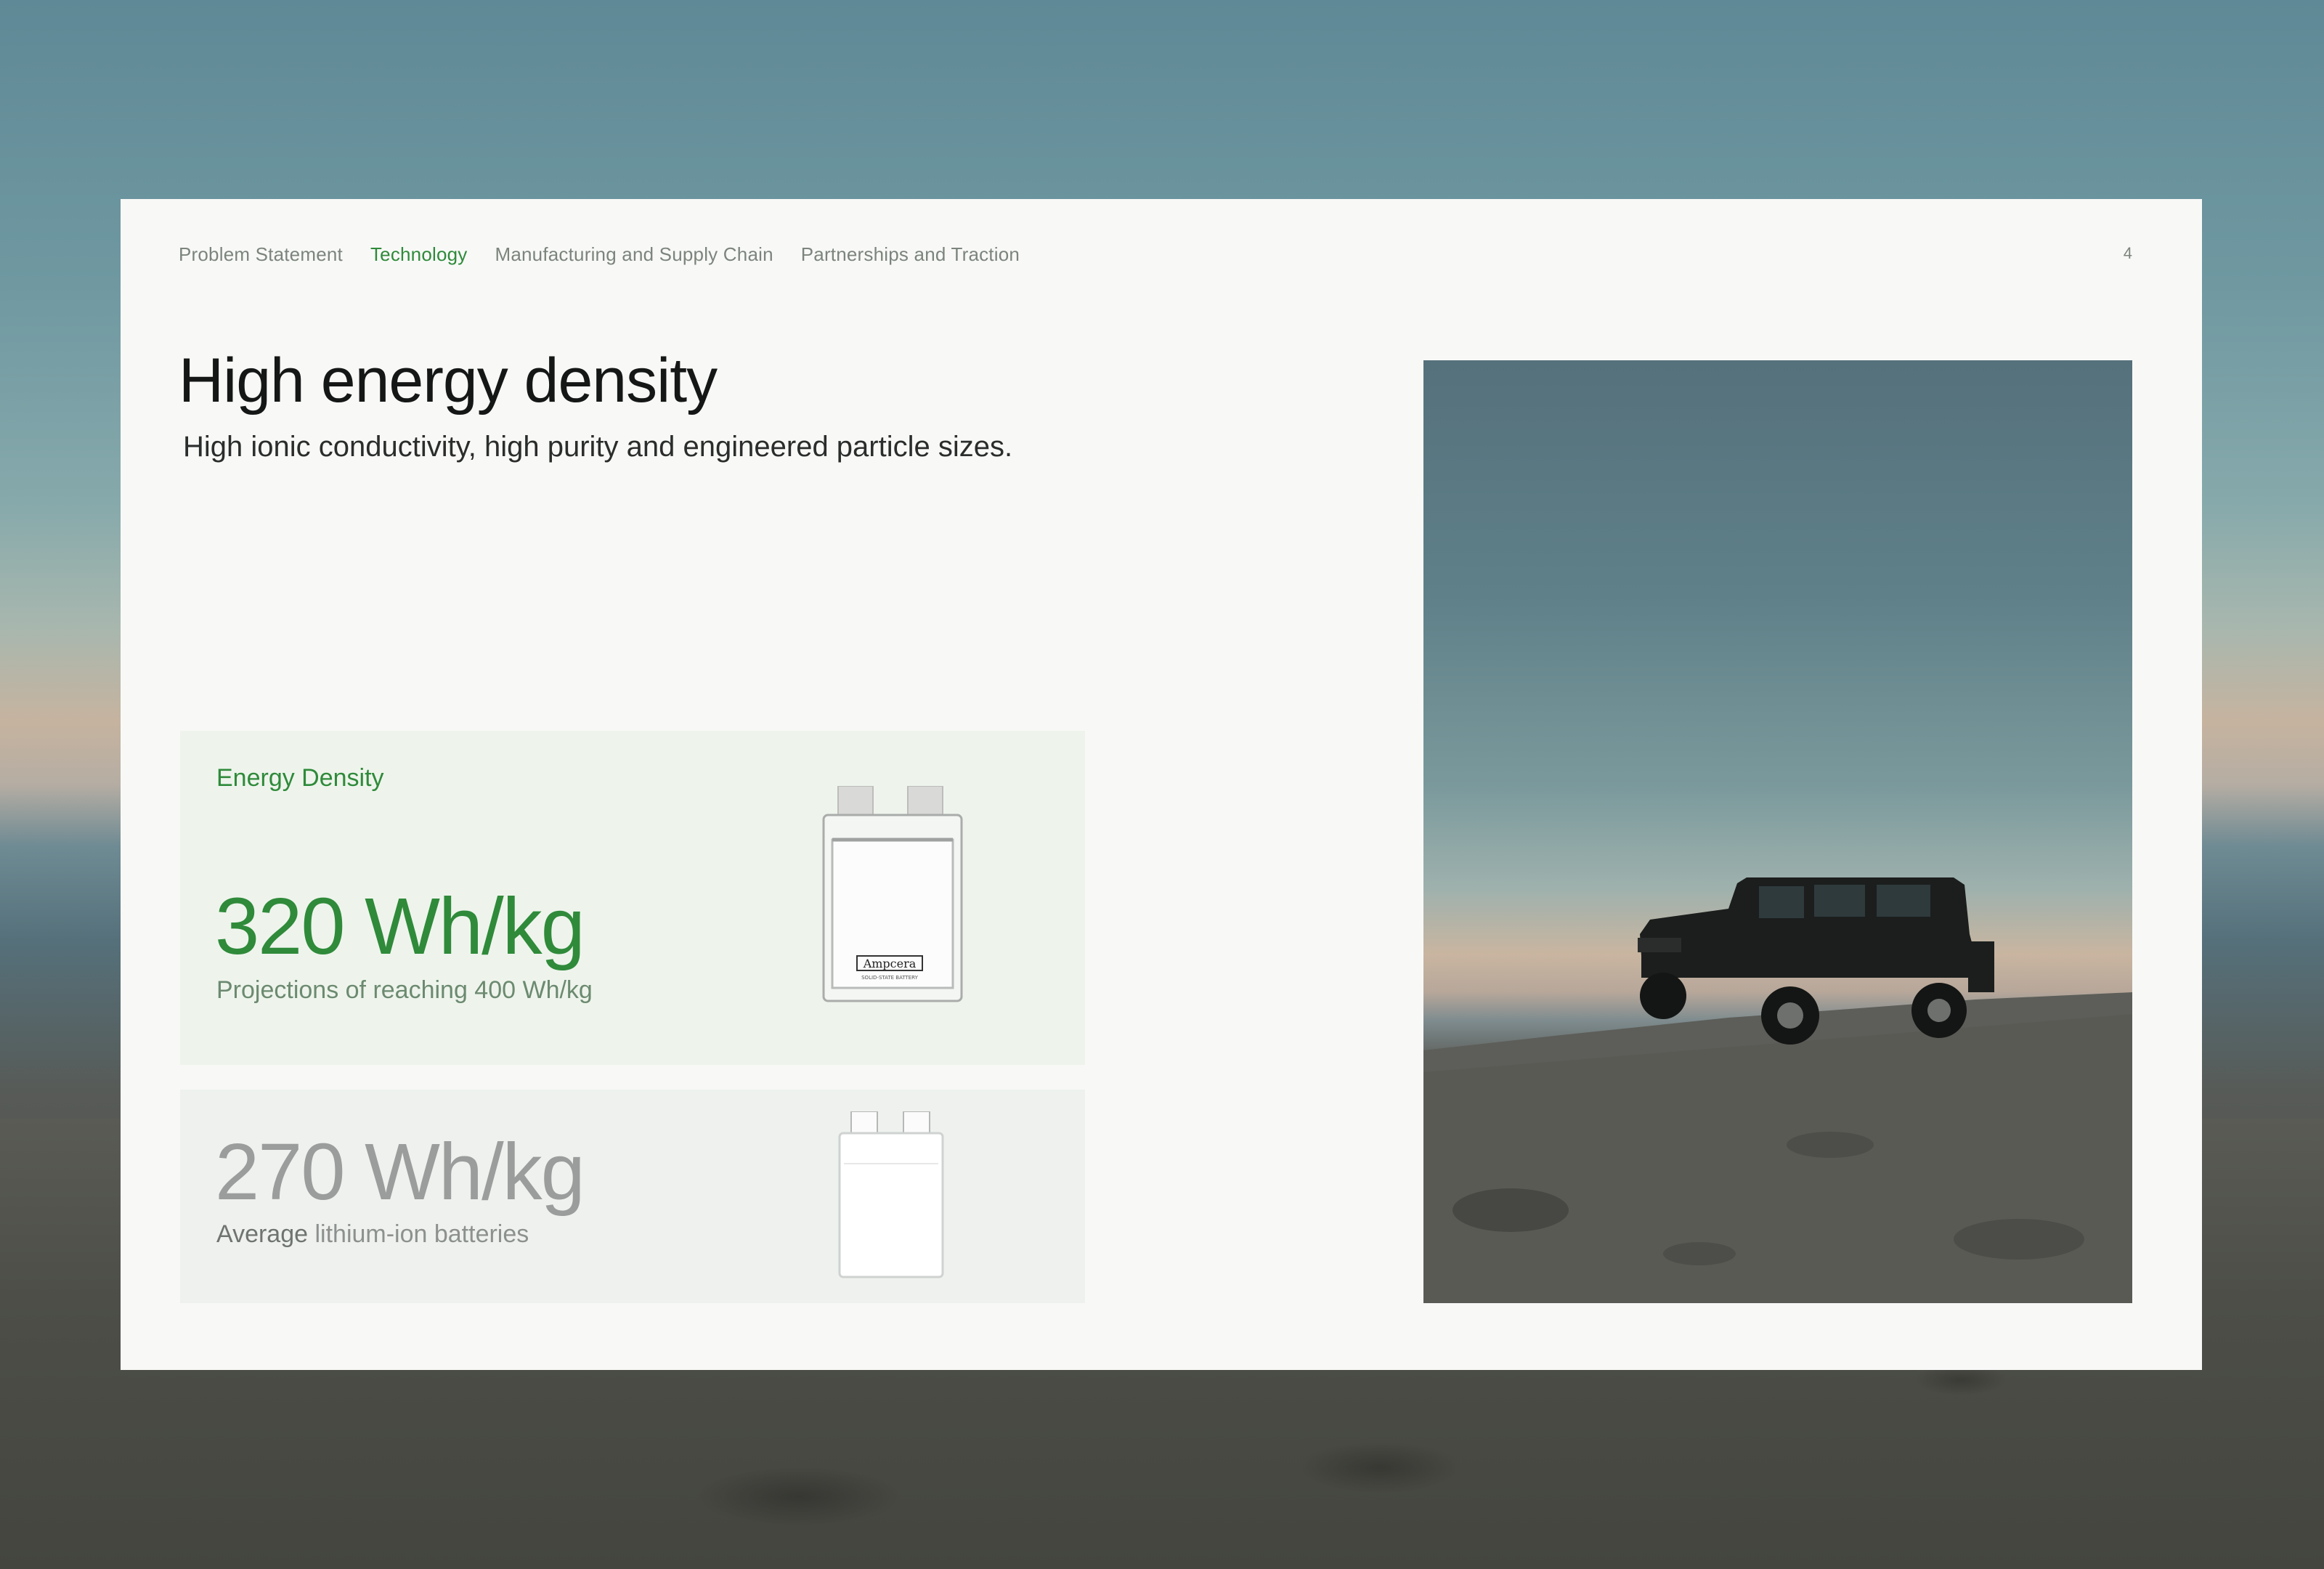  I want to click on li-ion-comparison-card: 270 Wh/kg Average lithium-ion batteries, so click(632, 1196).